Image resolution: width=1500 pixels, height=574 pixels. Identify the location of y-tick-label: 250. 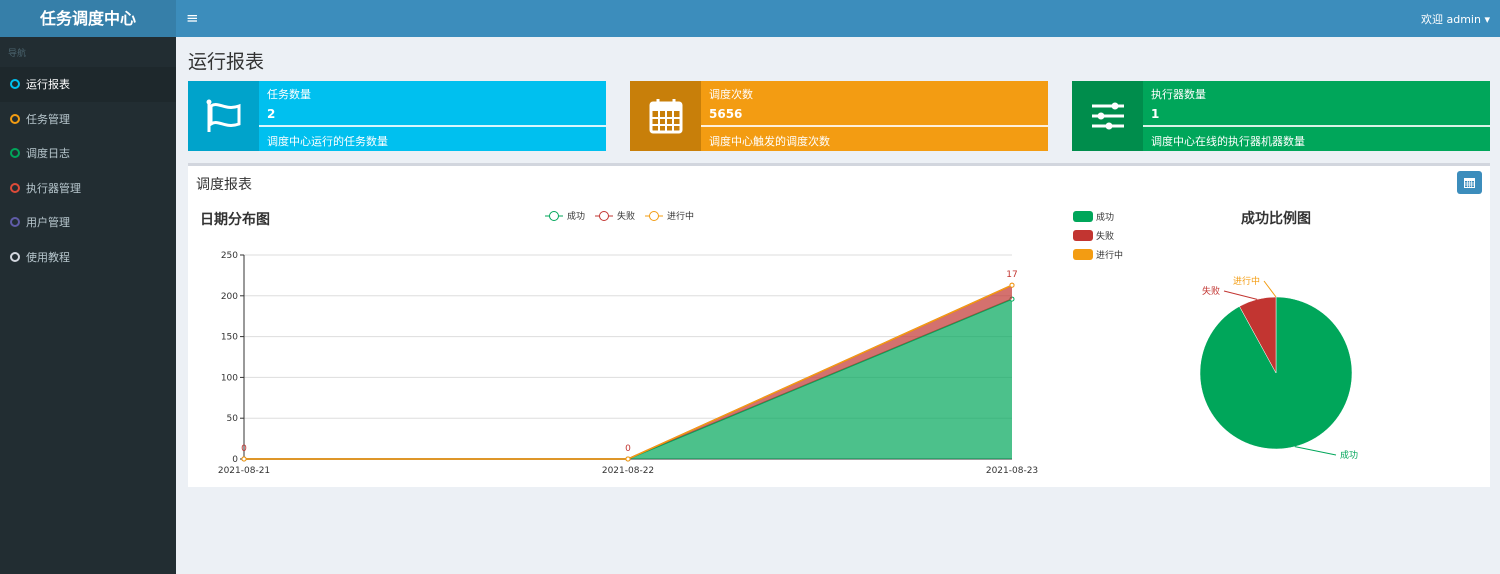
(229, 256).